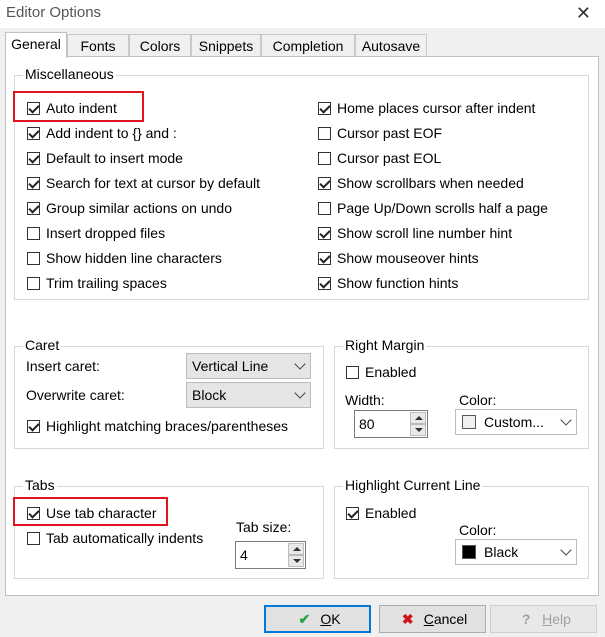  Describe the element at coordinates (75, 395) in the screenshot. I see `overwrite-caret-label: Overwrite caret:` at that location.